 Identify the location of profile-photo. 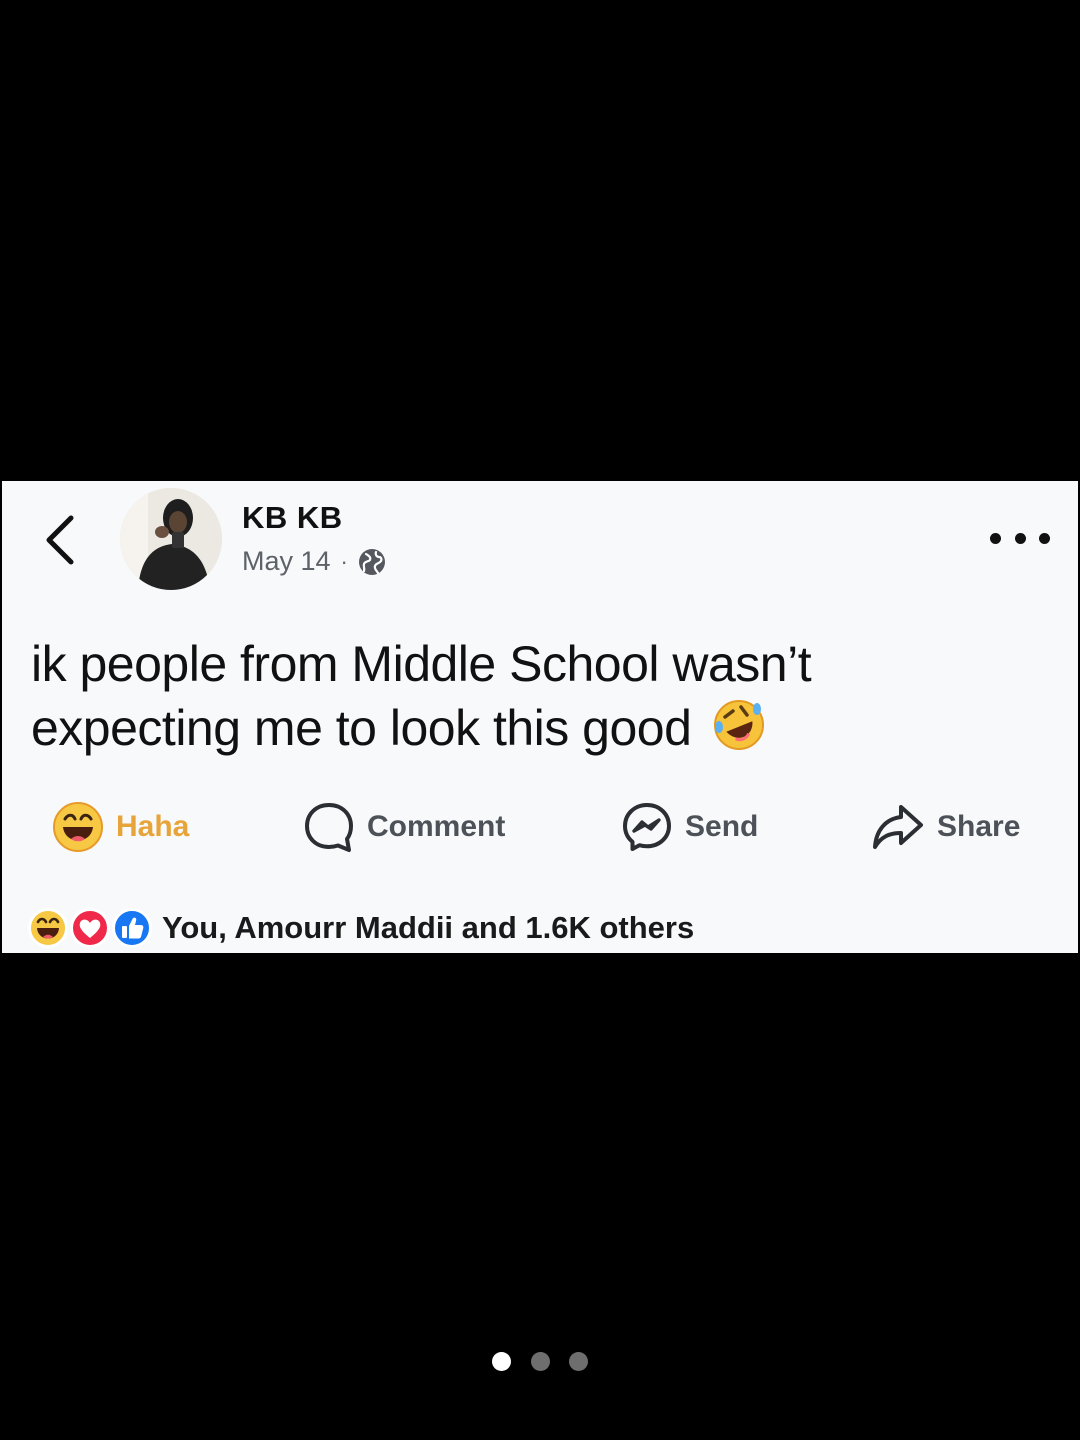
(171, 539).